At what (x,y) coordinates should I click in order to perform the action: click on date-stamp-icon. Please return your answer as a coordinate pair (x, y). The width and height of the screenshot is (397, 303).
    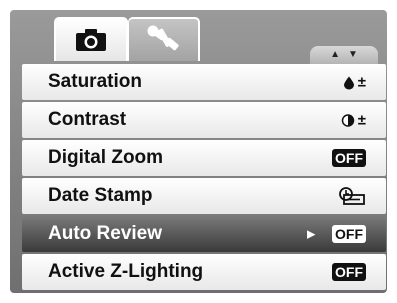
    Looking at the image, I should click on (352, 196).